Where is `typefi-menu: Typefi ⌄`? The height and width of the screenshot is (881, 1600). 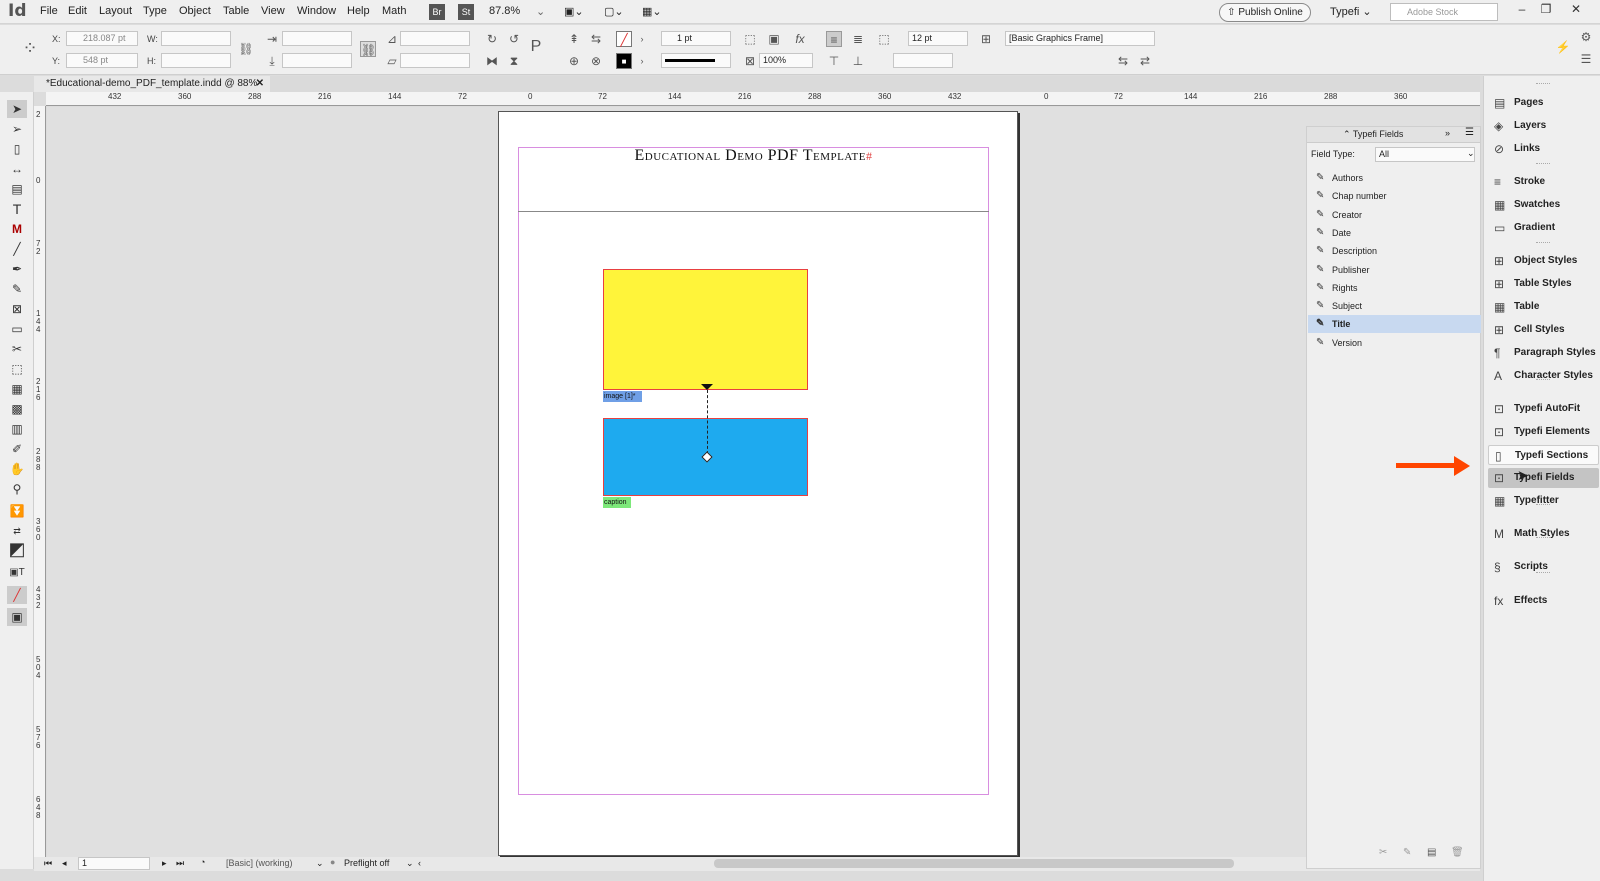
typefi-menu: Typefi ⌄ is located at coordinates (1351, 11).